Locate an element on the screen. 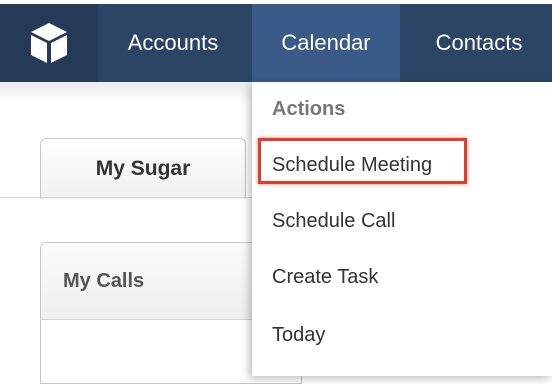 This screenshot has width=552, height=384. tab-my-sugar: My Sugar is located at coordinates (143, 168).